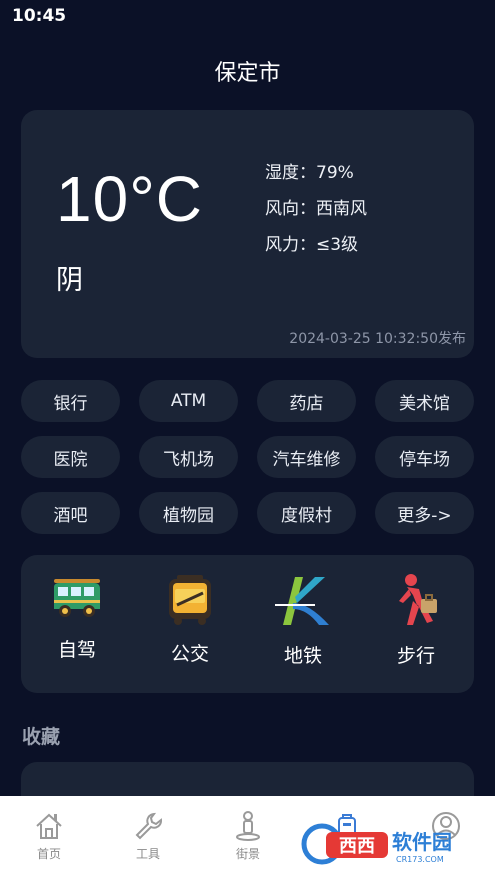 The height and width of the screenshot is (880, 495). Describe the element at coordinates (190, 600) in the screenshot. I see `bus-icon` at that location.